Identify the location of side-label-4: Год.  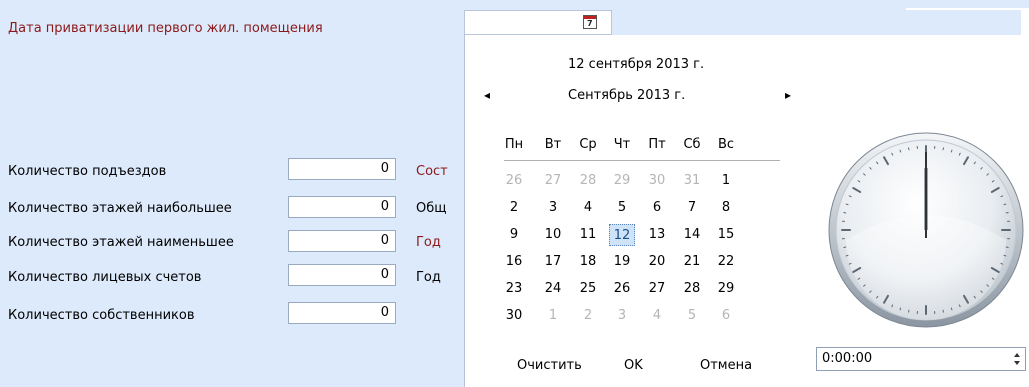
(428, 277).